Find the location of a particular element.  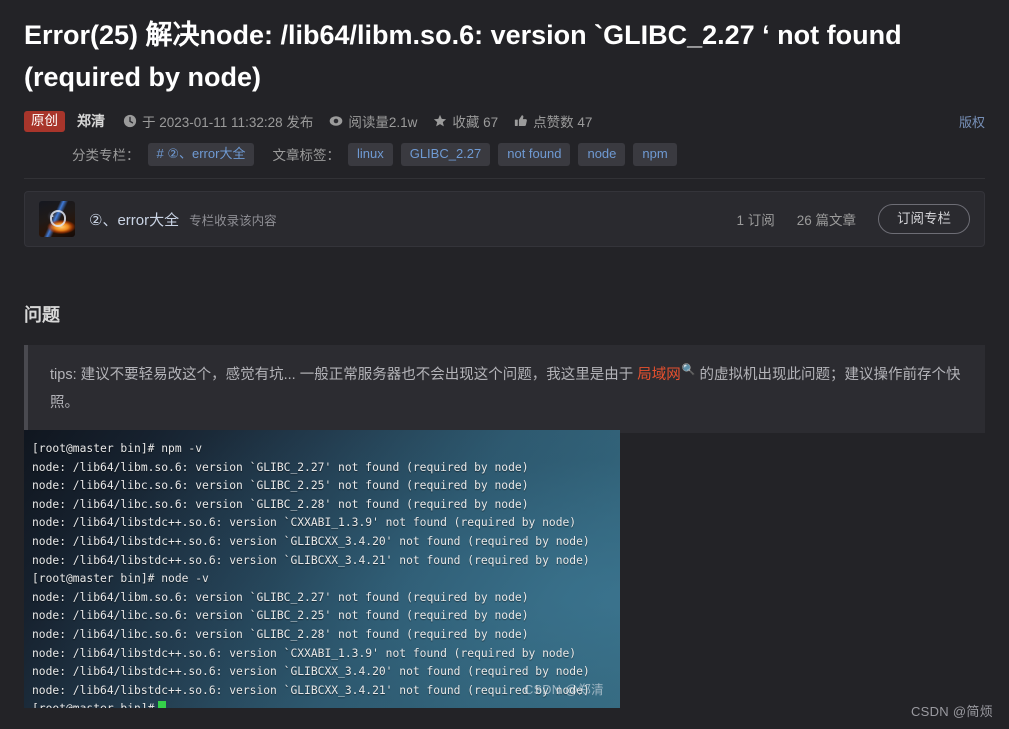

column-card: ②、error大全 专栏收录该内容 1 订阅 26 篇文章 订阅专栏 is located at coordinates (504, 219).